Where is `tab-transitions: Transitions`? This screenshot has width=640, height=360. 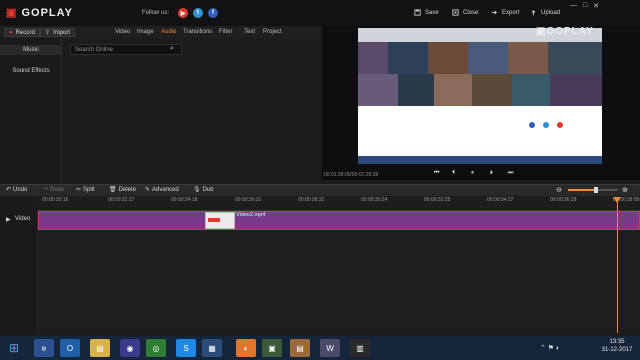 tab-transitions: Transitions is located at coordinates (197, 32).